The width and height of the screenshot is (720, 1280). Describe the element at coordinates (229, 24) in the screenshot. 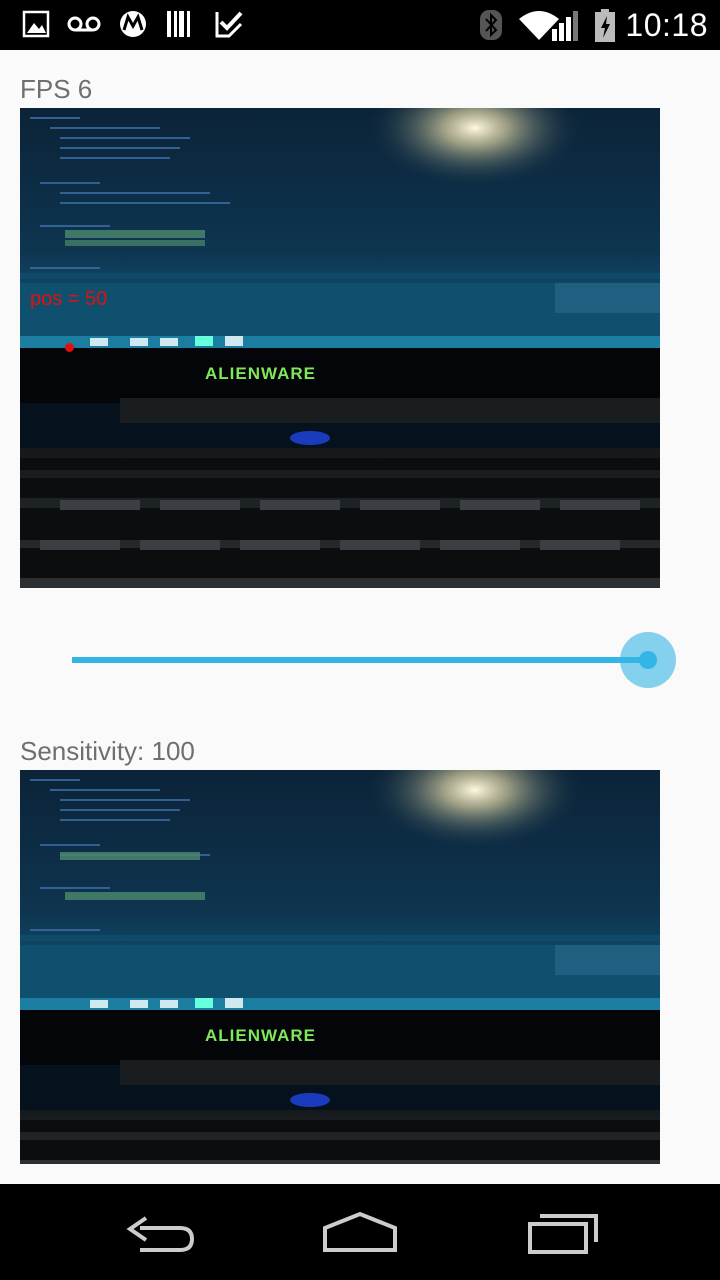

I see `checkbox-icon` at that location.